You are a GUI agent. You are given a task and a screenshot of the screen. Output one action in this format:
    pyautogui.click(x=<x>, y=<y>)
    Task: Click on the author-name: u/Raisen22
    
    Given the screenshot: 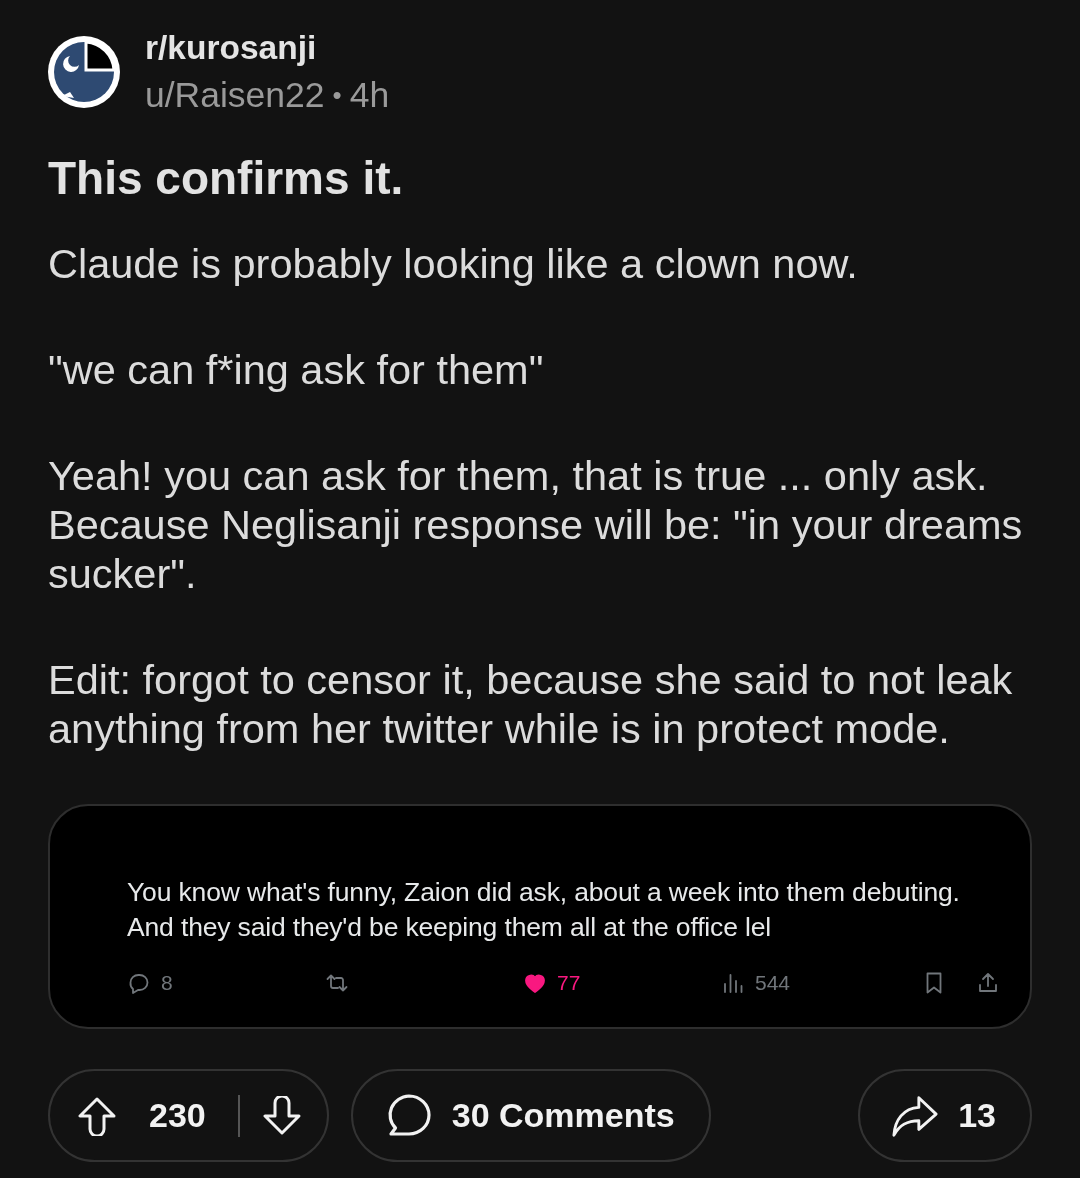 What is the action you would take?
    pyautogui.click(x=235, y=95)
    